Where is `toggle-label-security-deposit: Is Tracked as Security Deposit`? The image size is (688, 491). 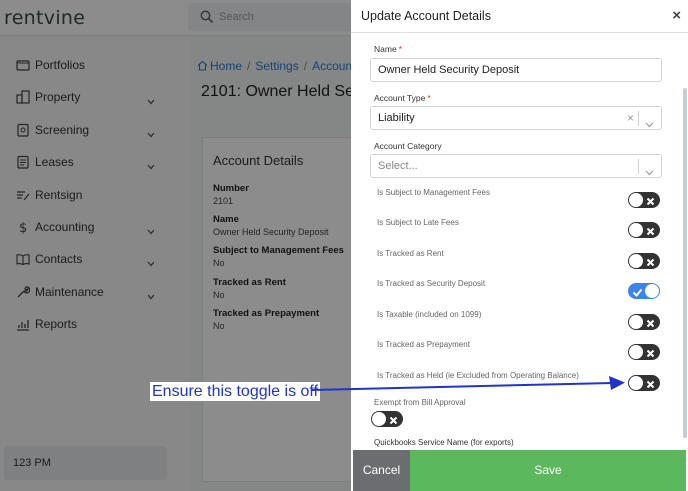 toggle-label-security-deposit: Is Tracked as Security Deposit is located at coordinates (431, 283).